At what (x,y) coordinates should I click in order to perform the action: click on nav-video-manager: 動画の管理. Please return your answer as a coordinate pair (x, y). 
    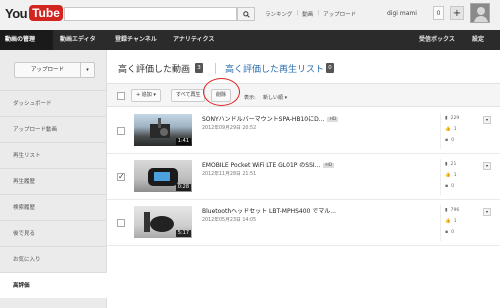
    Looking at the image, I should click on (26, 40).